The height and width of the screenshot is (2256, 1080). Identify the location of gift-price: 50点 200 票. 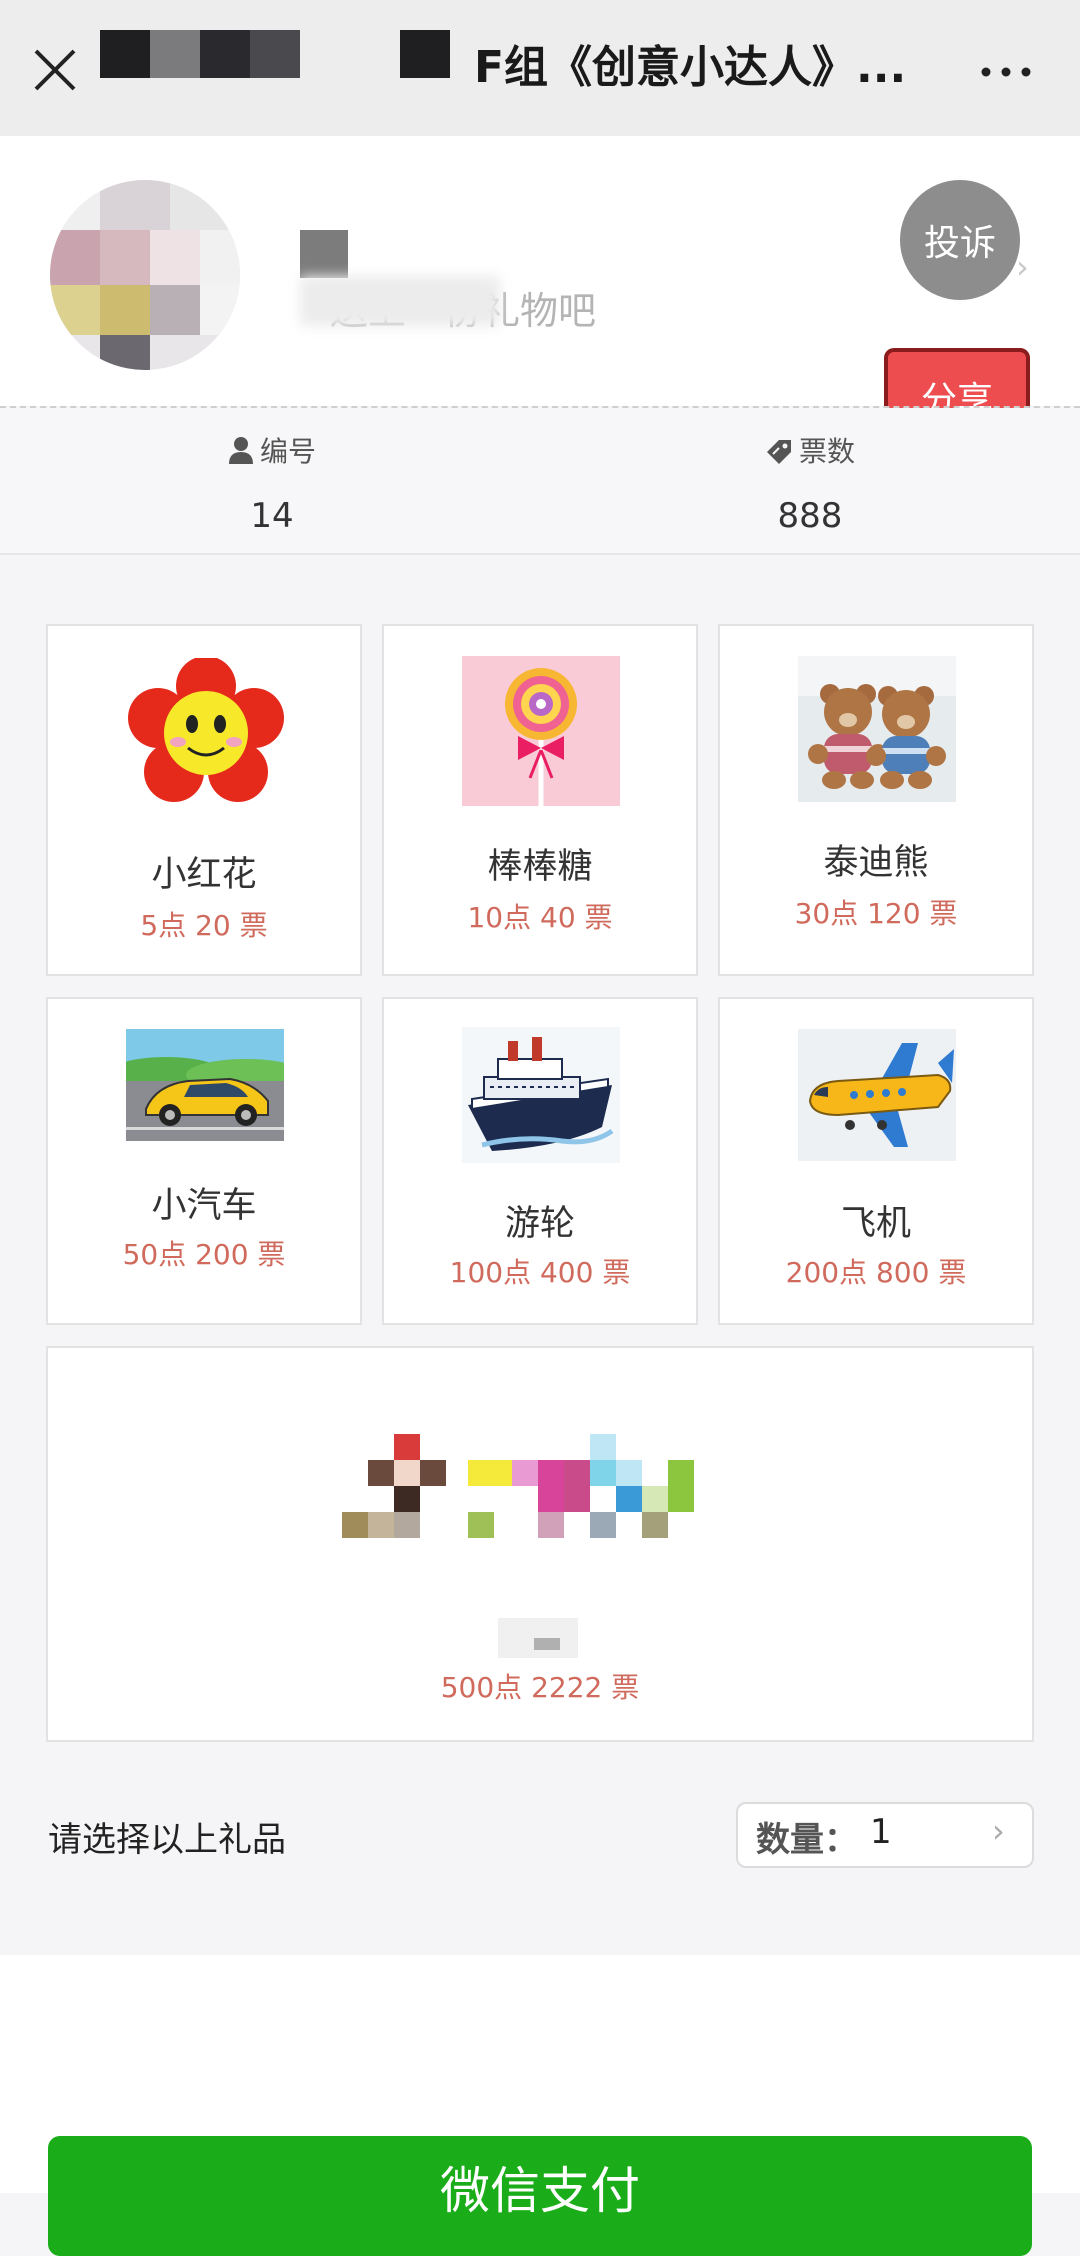
(204, 1254).